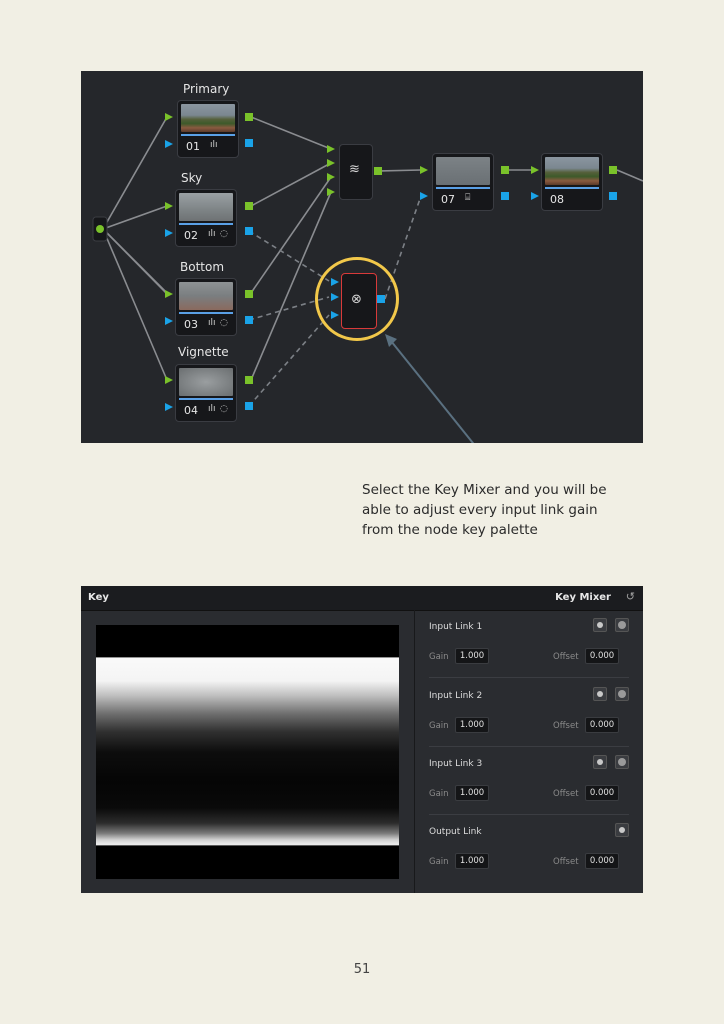  Describe the element at coordinates (191, 235) in the screenshot. I see `node-number: 02` at that location.